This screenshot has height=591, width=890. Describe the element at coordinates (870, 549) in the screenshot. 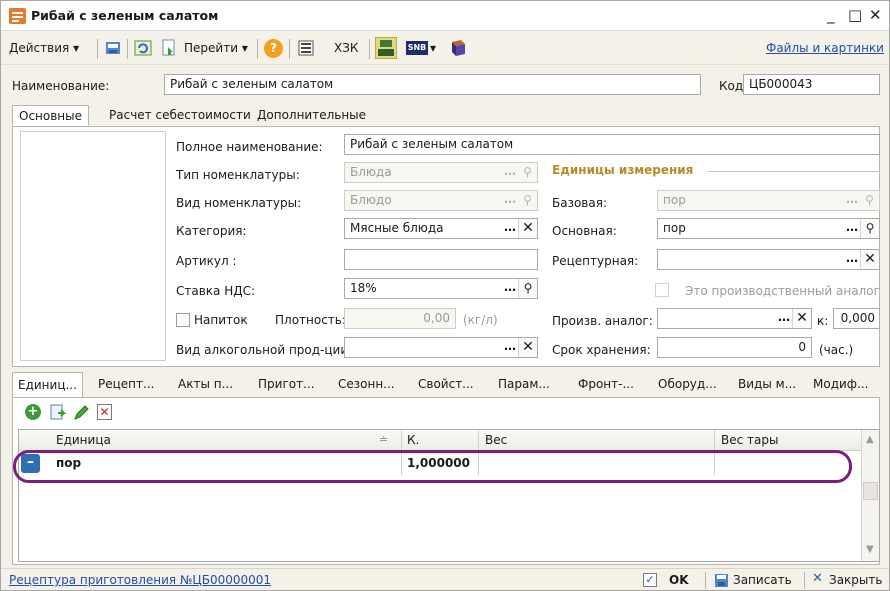

I see `scroll-down-icon: ▼` at that location.